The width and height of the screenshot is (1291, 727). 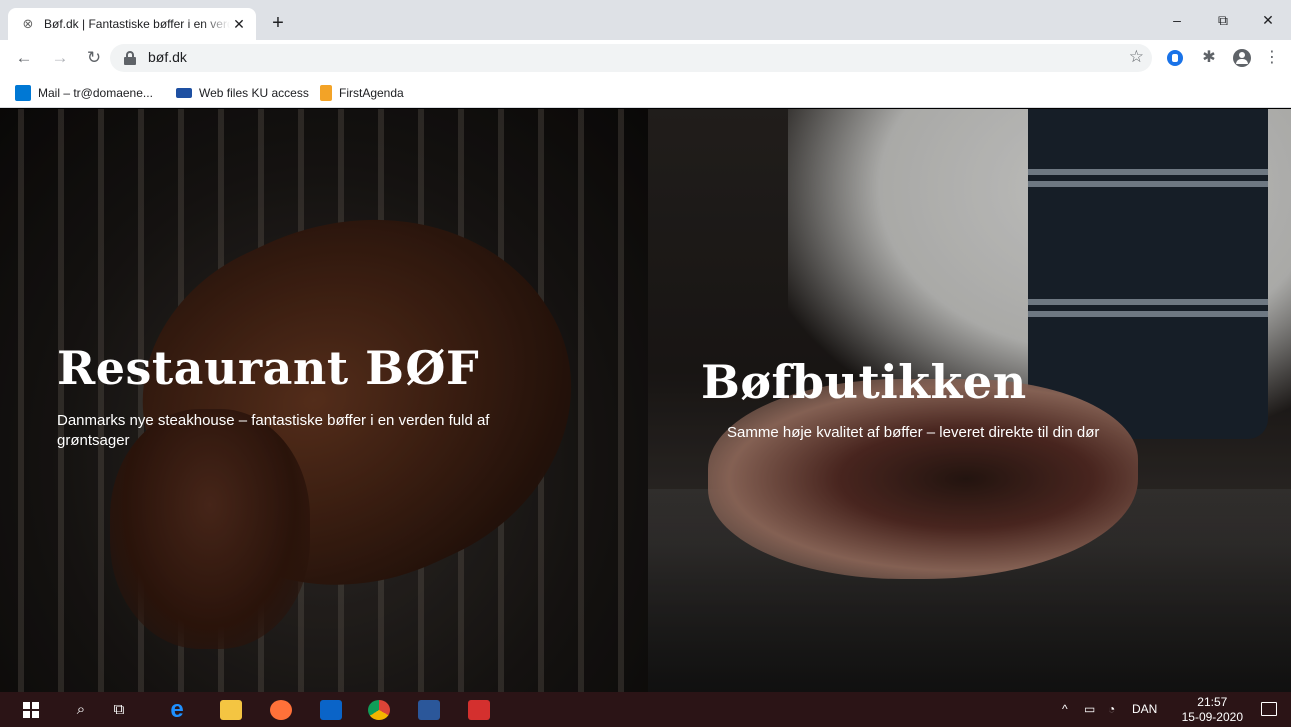 I want to click on bookmark-firstagenda: FirstAgenda, so click(x=362, y=93).